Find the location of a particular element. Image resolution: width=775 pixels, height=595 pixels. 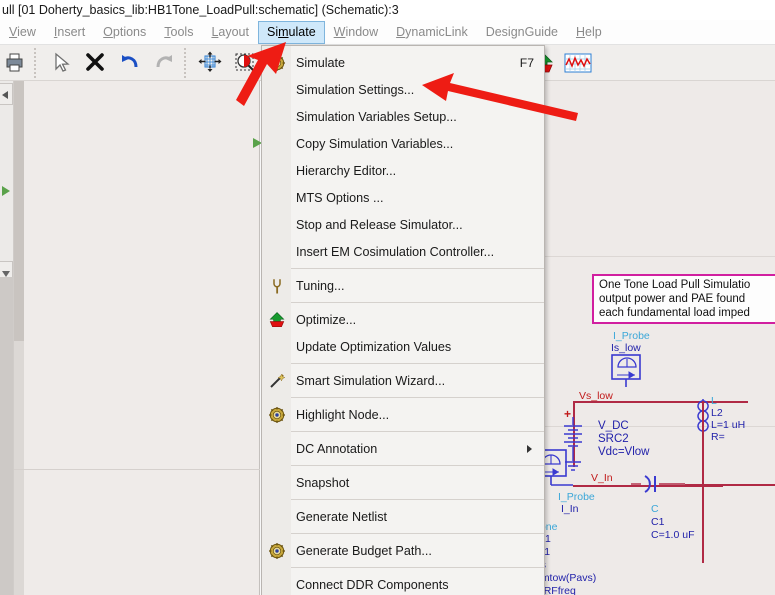

left-pane-scrollbar is located at coordinates (19, 338).